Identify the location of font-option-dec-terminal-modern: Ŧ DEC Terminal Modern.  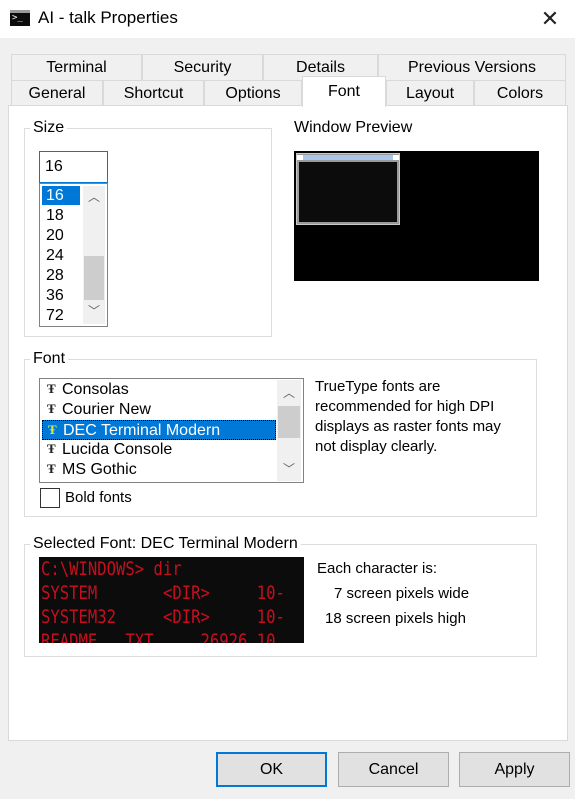
(159, 430).